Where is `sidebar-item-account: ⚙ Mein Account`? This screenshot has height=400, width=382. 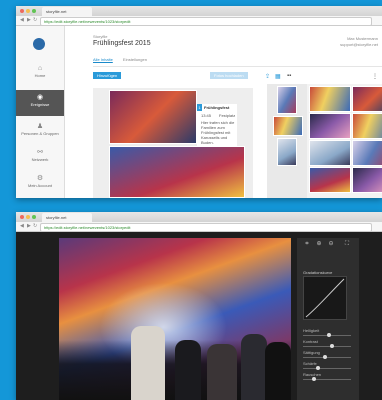
sidebar-item-account: ⚙ Mein Account is located at coordinates (40, 185).